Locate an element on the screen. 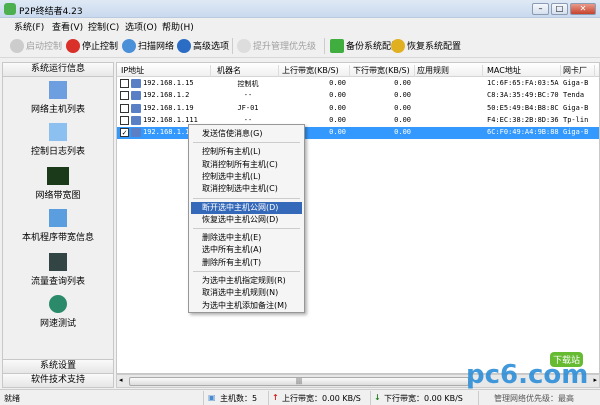 The height and width of the screenshot is (405, 600). col-down: 下行带宽(KB/S) is located at coordinates (384, 71).